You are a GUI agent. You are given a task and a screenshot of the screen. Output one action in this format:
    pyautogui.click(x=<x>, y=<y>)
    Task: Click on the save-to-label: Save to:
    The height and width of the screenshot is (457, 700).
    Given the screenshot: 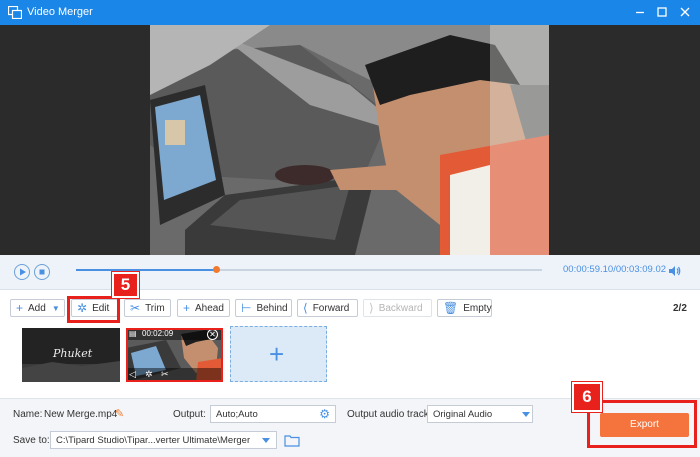 What is the action you would take?
    pyautogui.click(x=31, y=440)
    